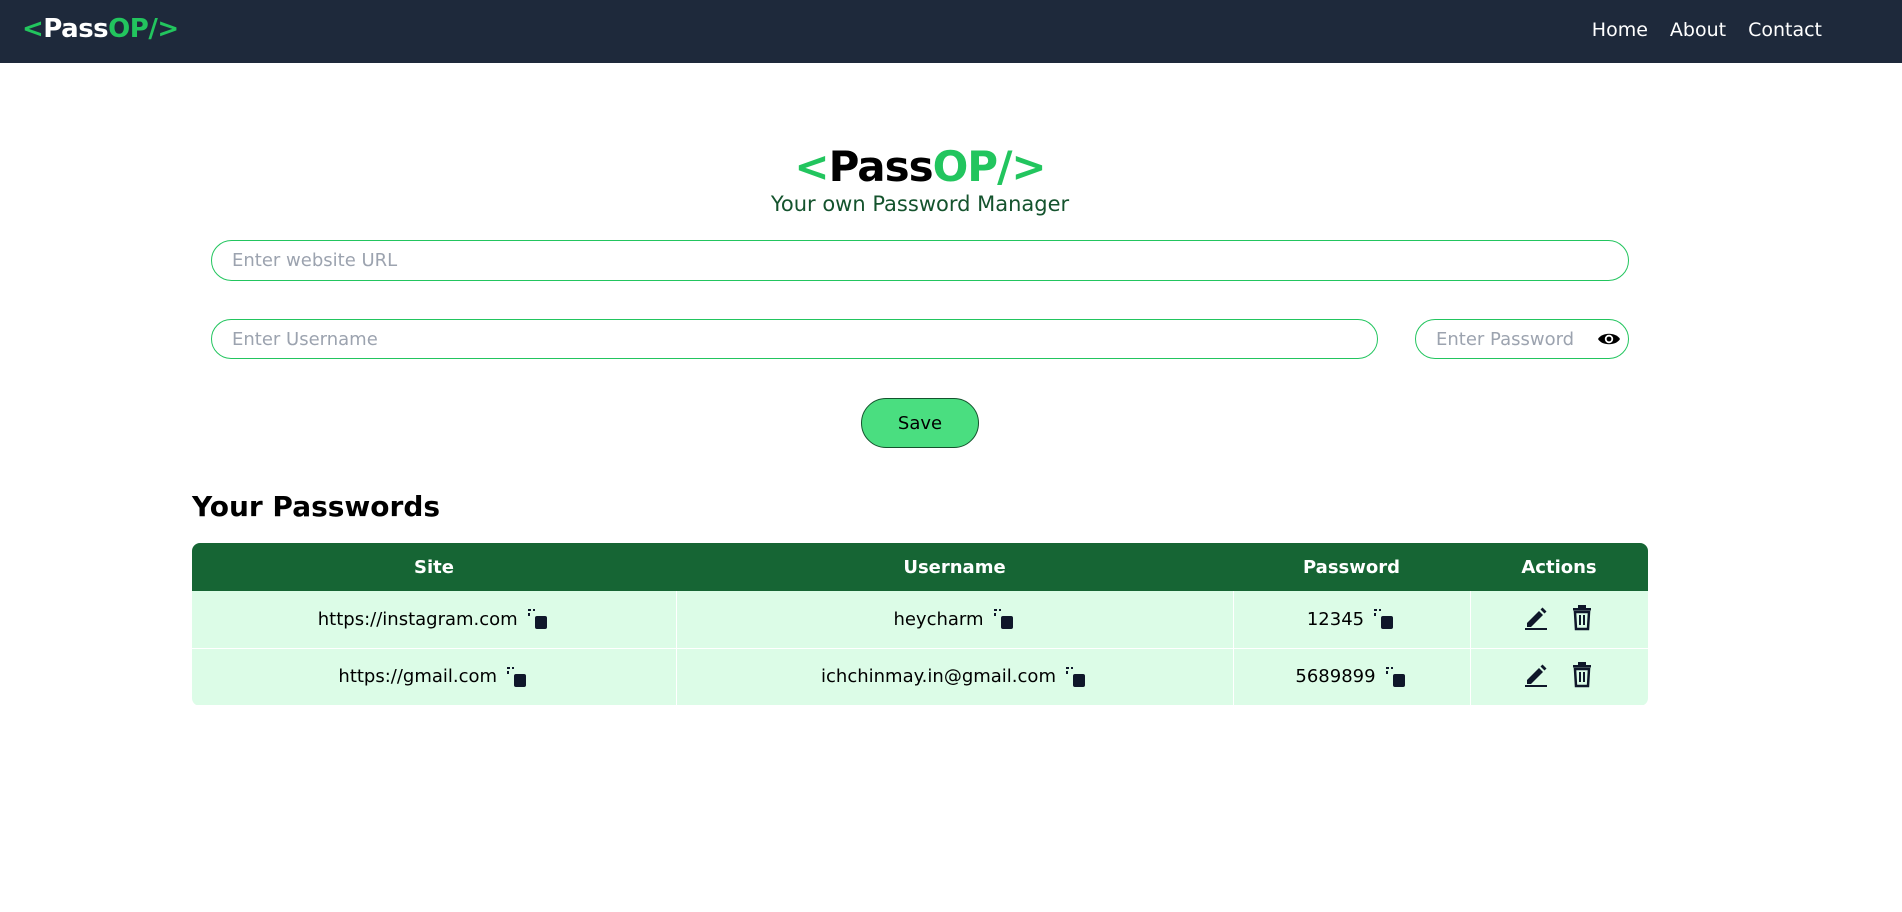  I want to click on username-cell: heycharm, so click(955, 620).